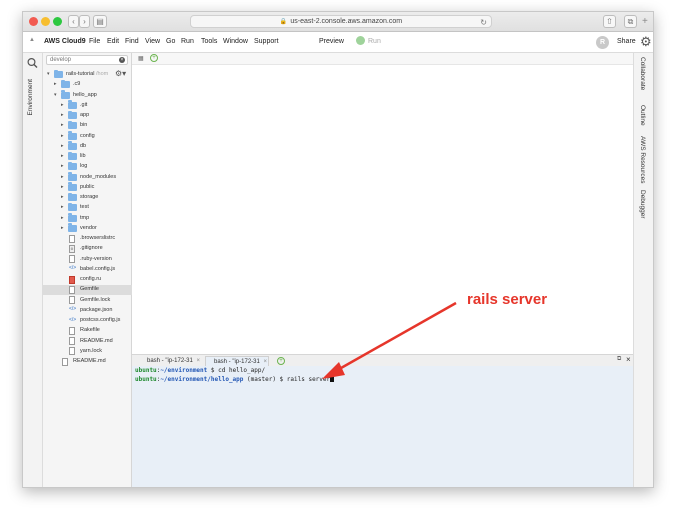 Image resolution: width=677 pixels, height=520 pixels. I want to click on tree-folder-item: ▸ bin, so click(87, 125).